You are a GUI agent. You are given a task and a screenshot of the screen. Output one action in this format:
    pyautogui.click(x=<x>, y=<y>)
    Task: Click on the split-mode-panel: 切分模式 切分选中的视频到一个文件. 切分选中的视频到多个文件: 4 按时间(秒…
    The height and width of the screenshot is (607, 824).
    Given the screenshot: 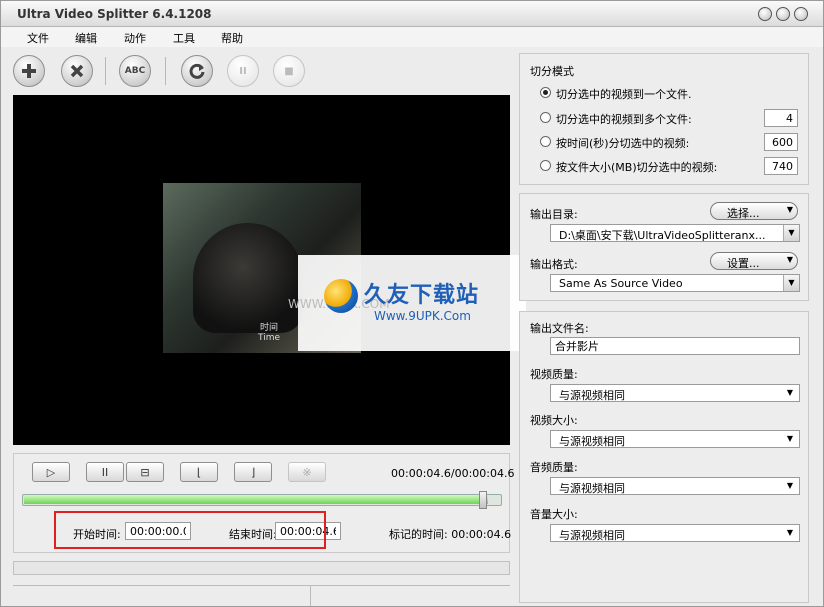 What is the action you would take?
    pyautogui.click(x=664, y=119)
    